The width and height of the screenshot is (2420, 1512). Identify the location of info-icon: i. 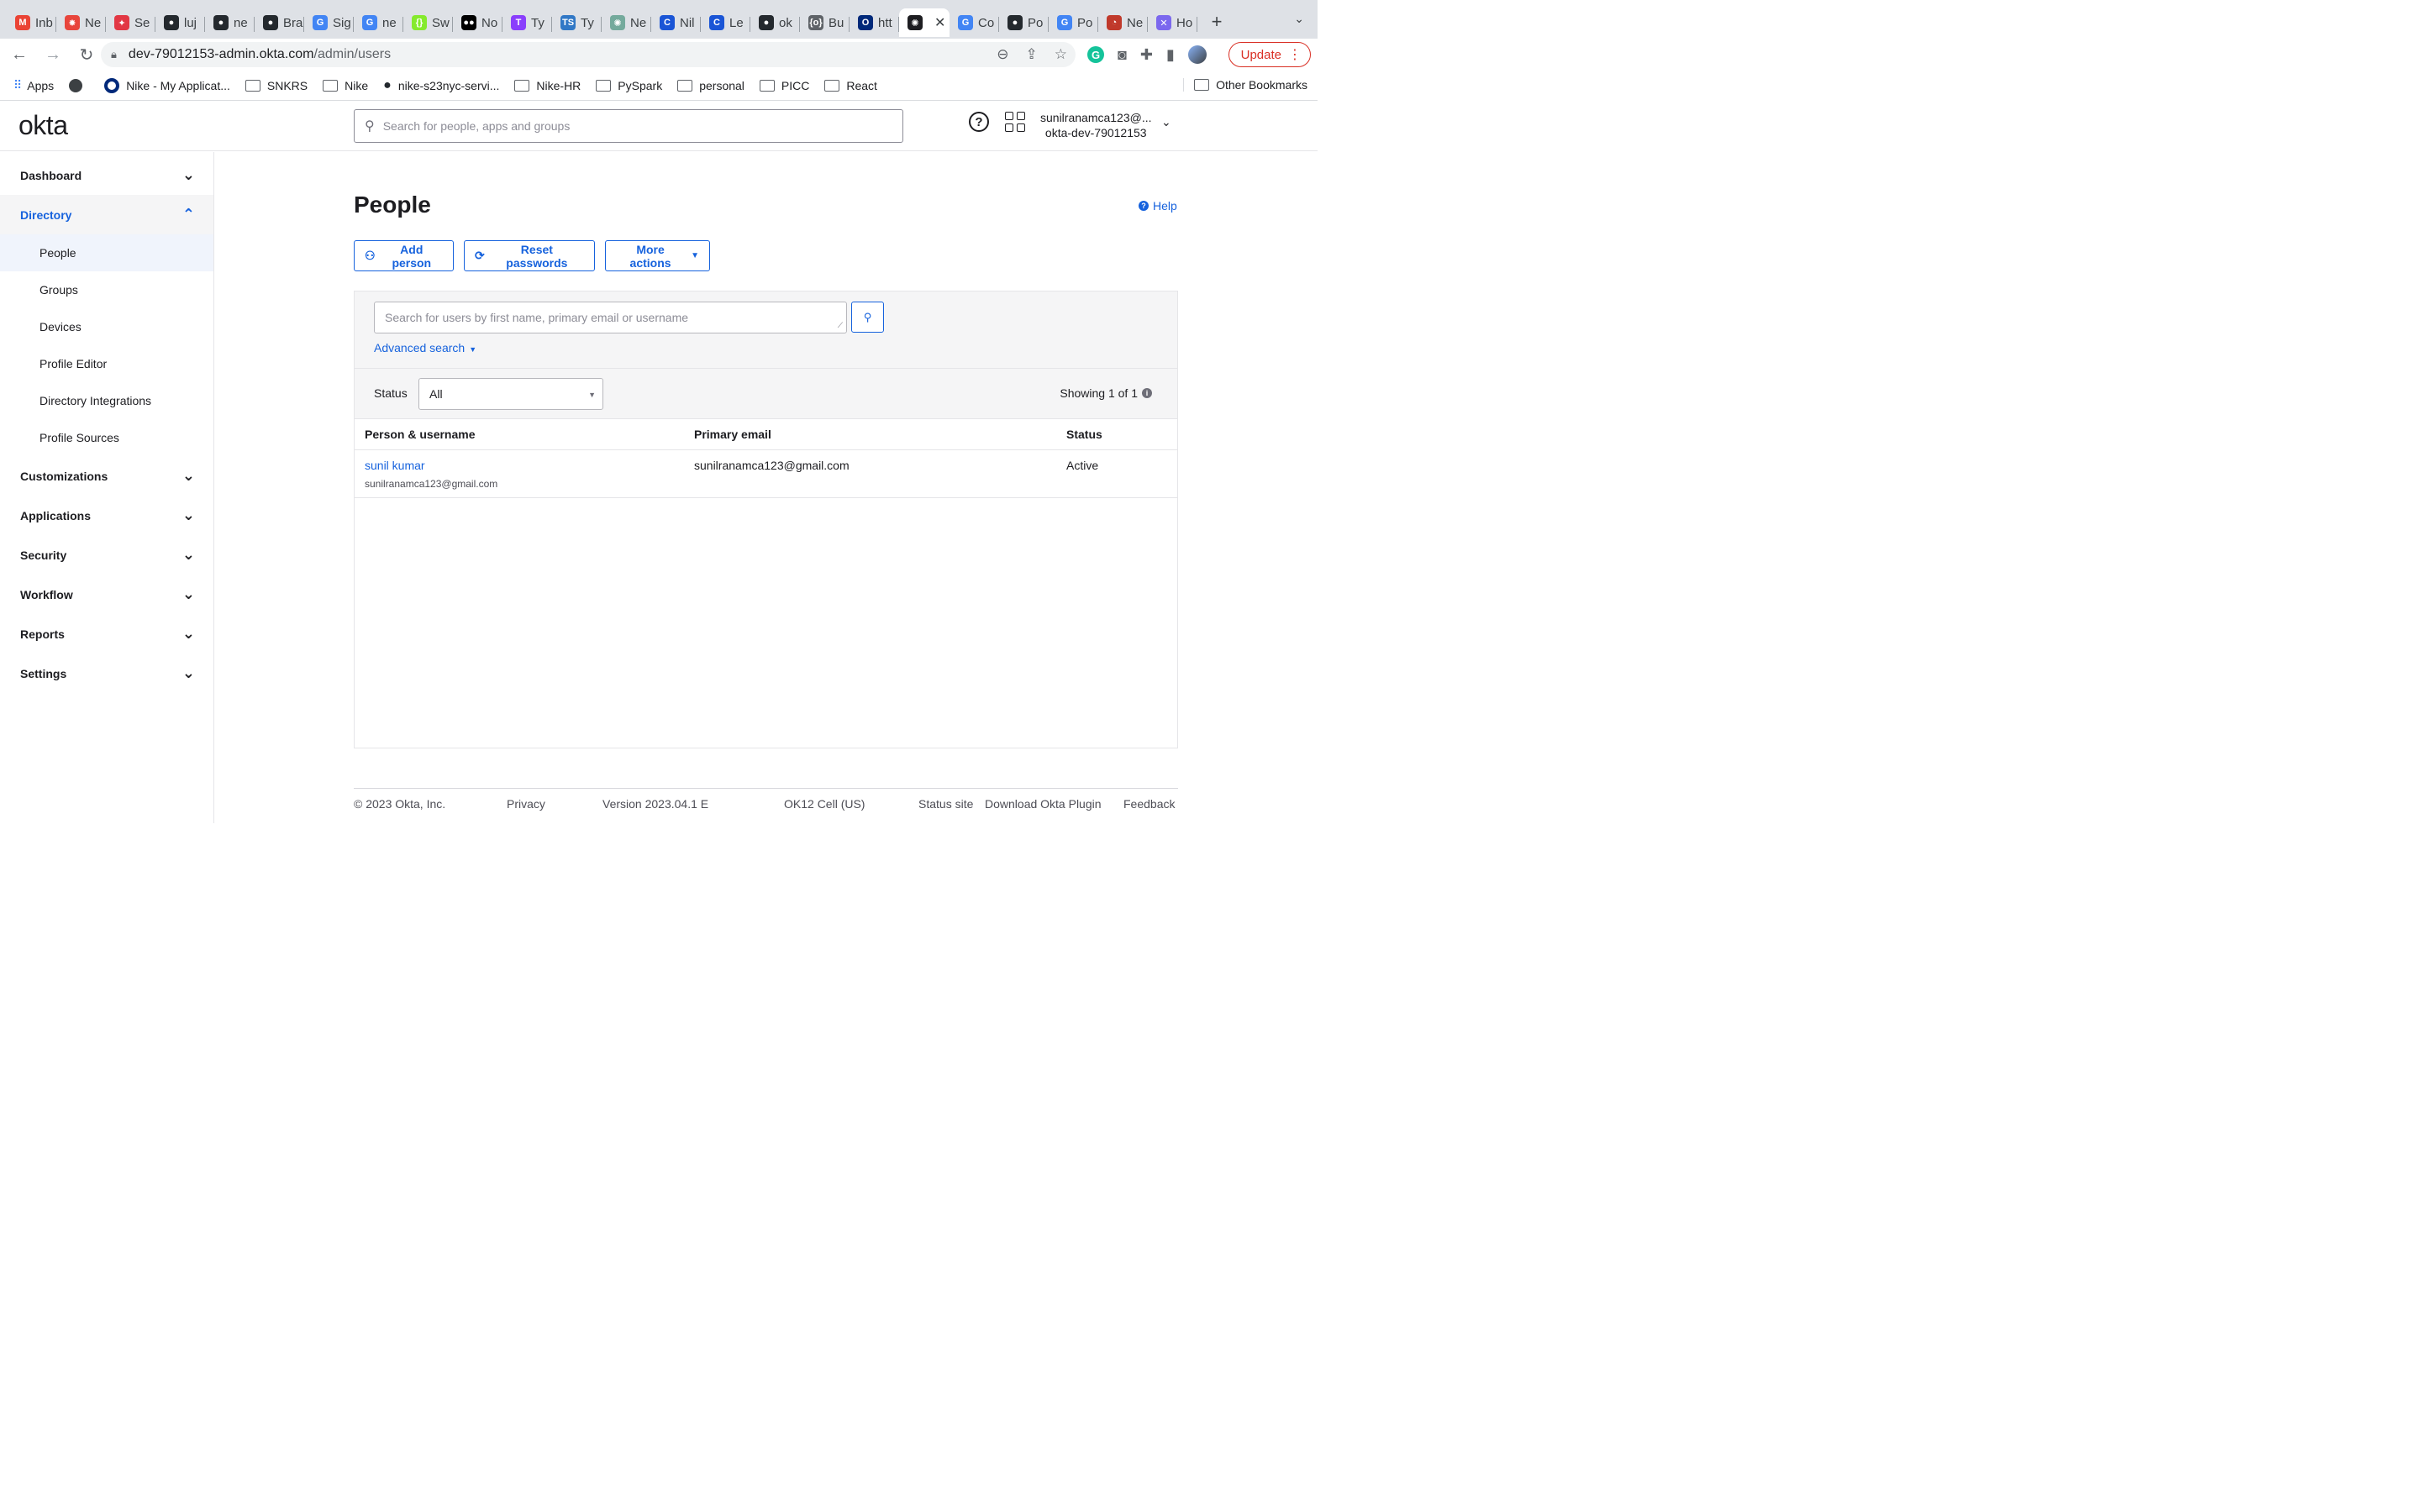
(1147, 393).